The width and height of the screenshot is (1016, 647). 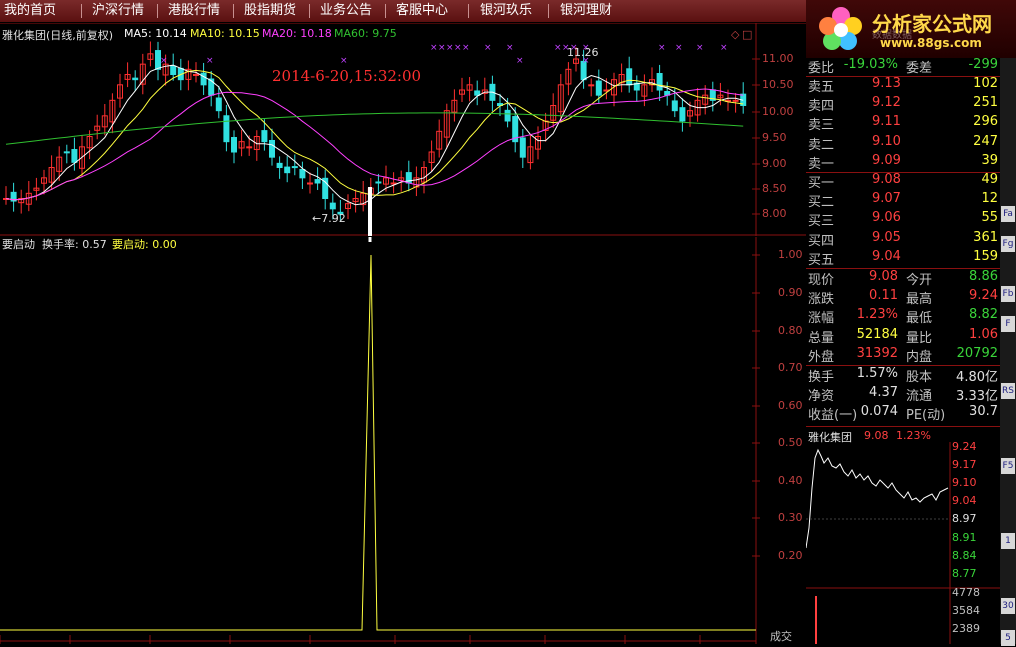 What do you see at coordinates (586, 11) in the screenshot?
I see `menu-yinhe-finance: 银河理财` at bounding box center [586, 11].